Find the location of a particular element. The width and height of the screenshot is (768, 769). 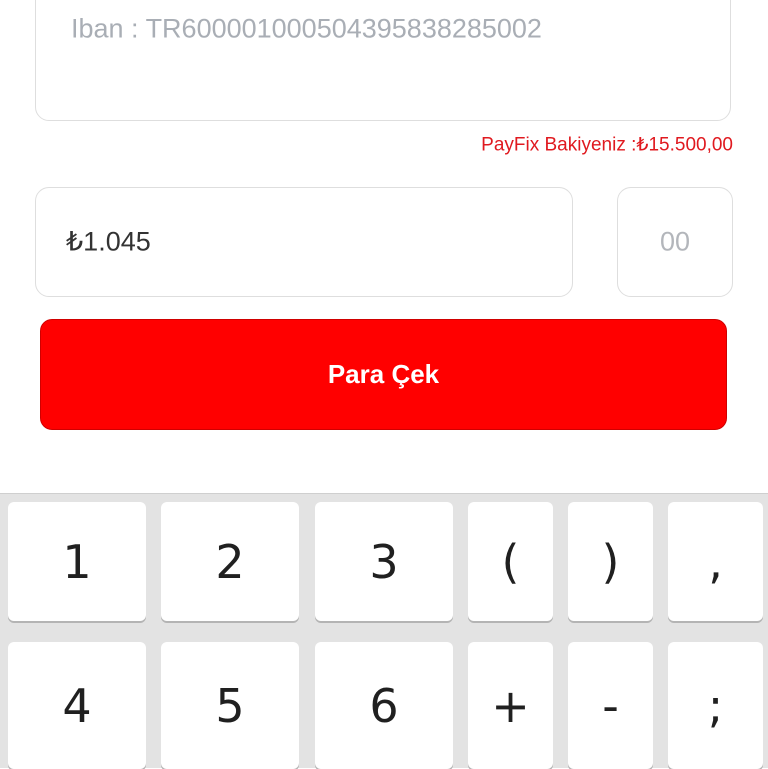

key-comma: , is located at coordinates (715, 561).